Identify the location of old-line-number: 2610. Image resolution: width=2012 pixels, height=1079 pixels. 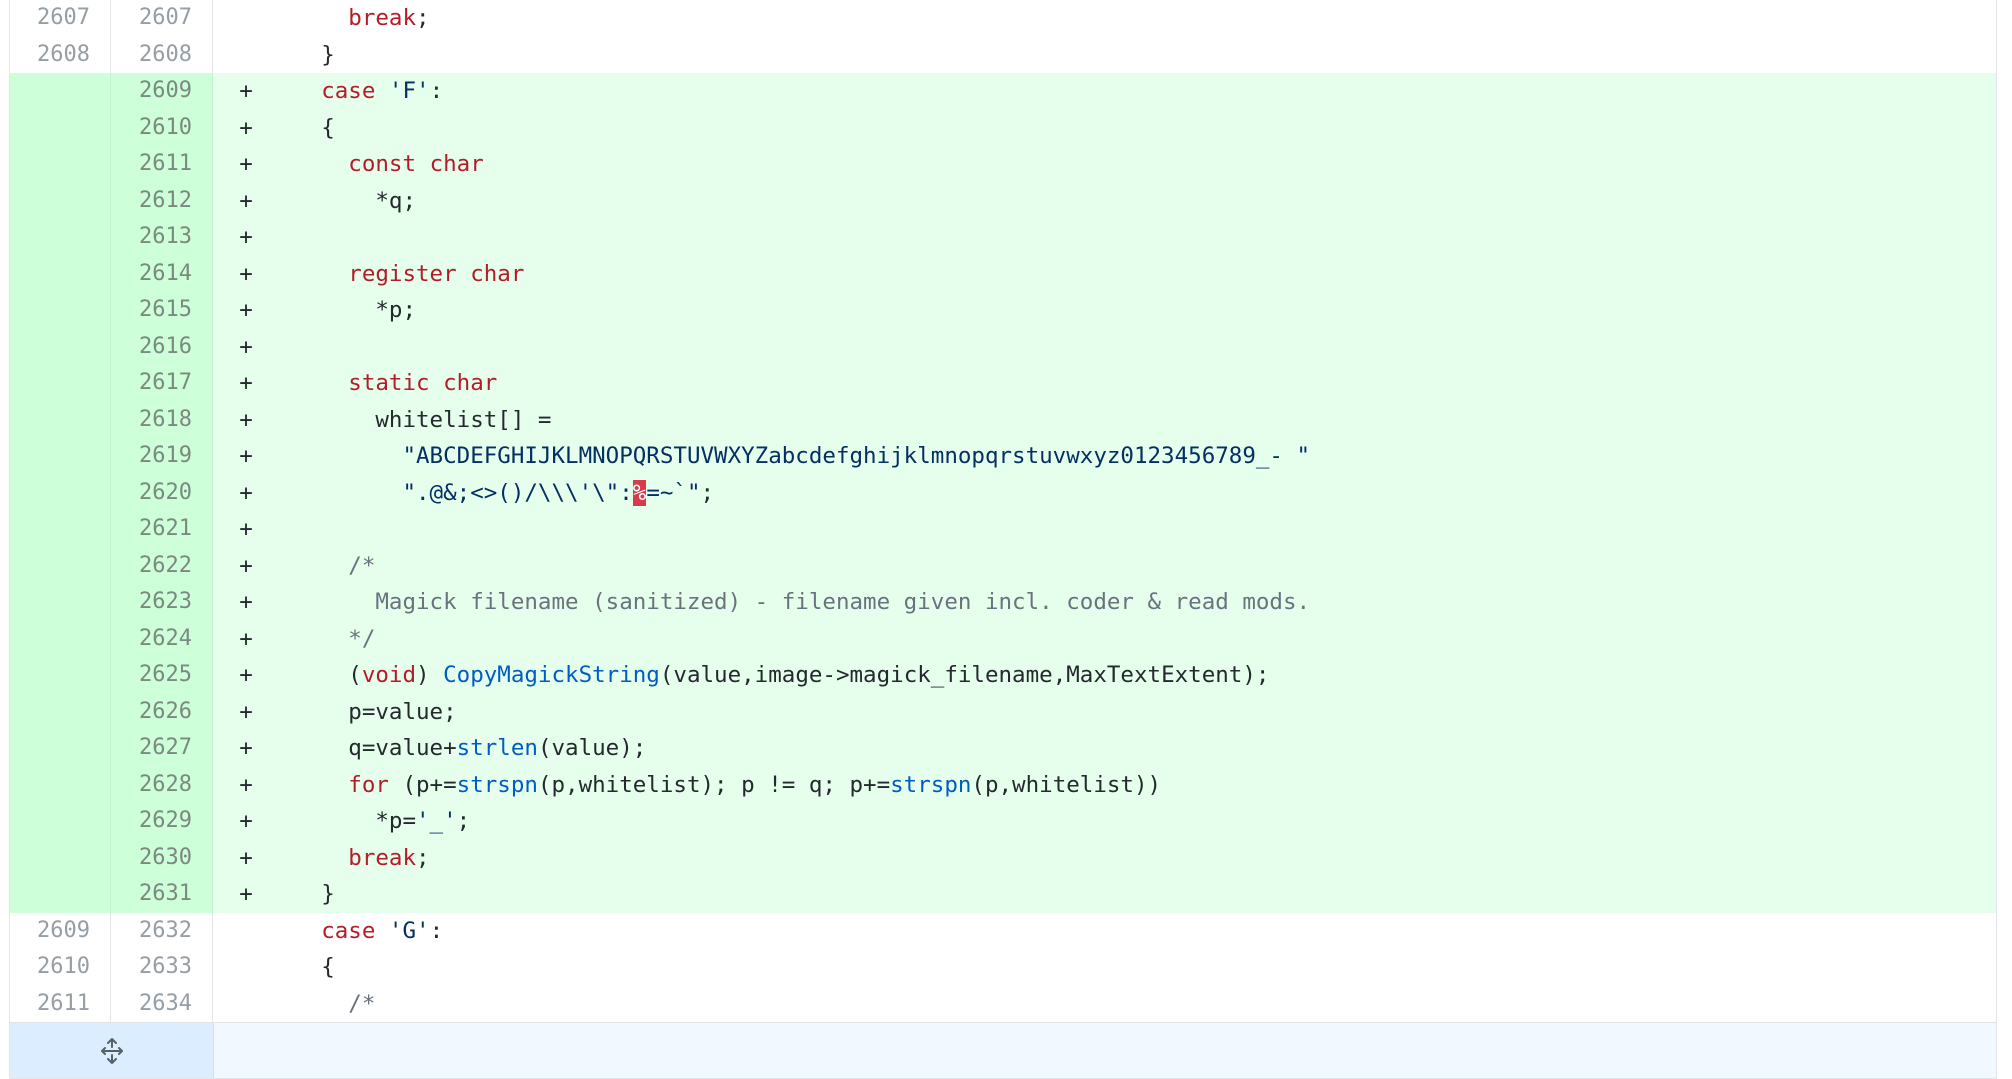
(60, 967).